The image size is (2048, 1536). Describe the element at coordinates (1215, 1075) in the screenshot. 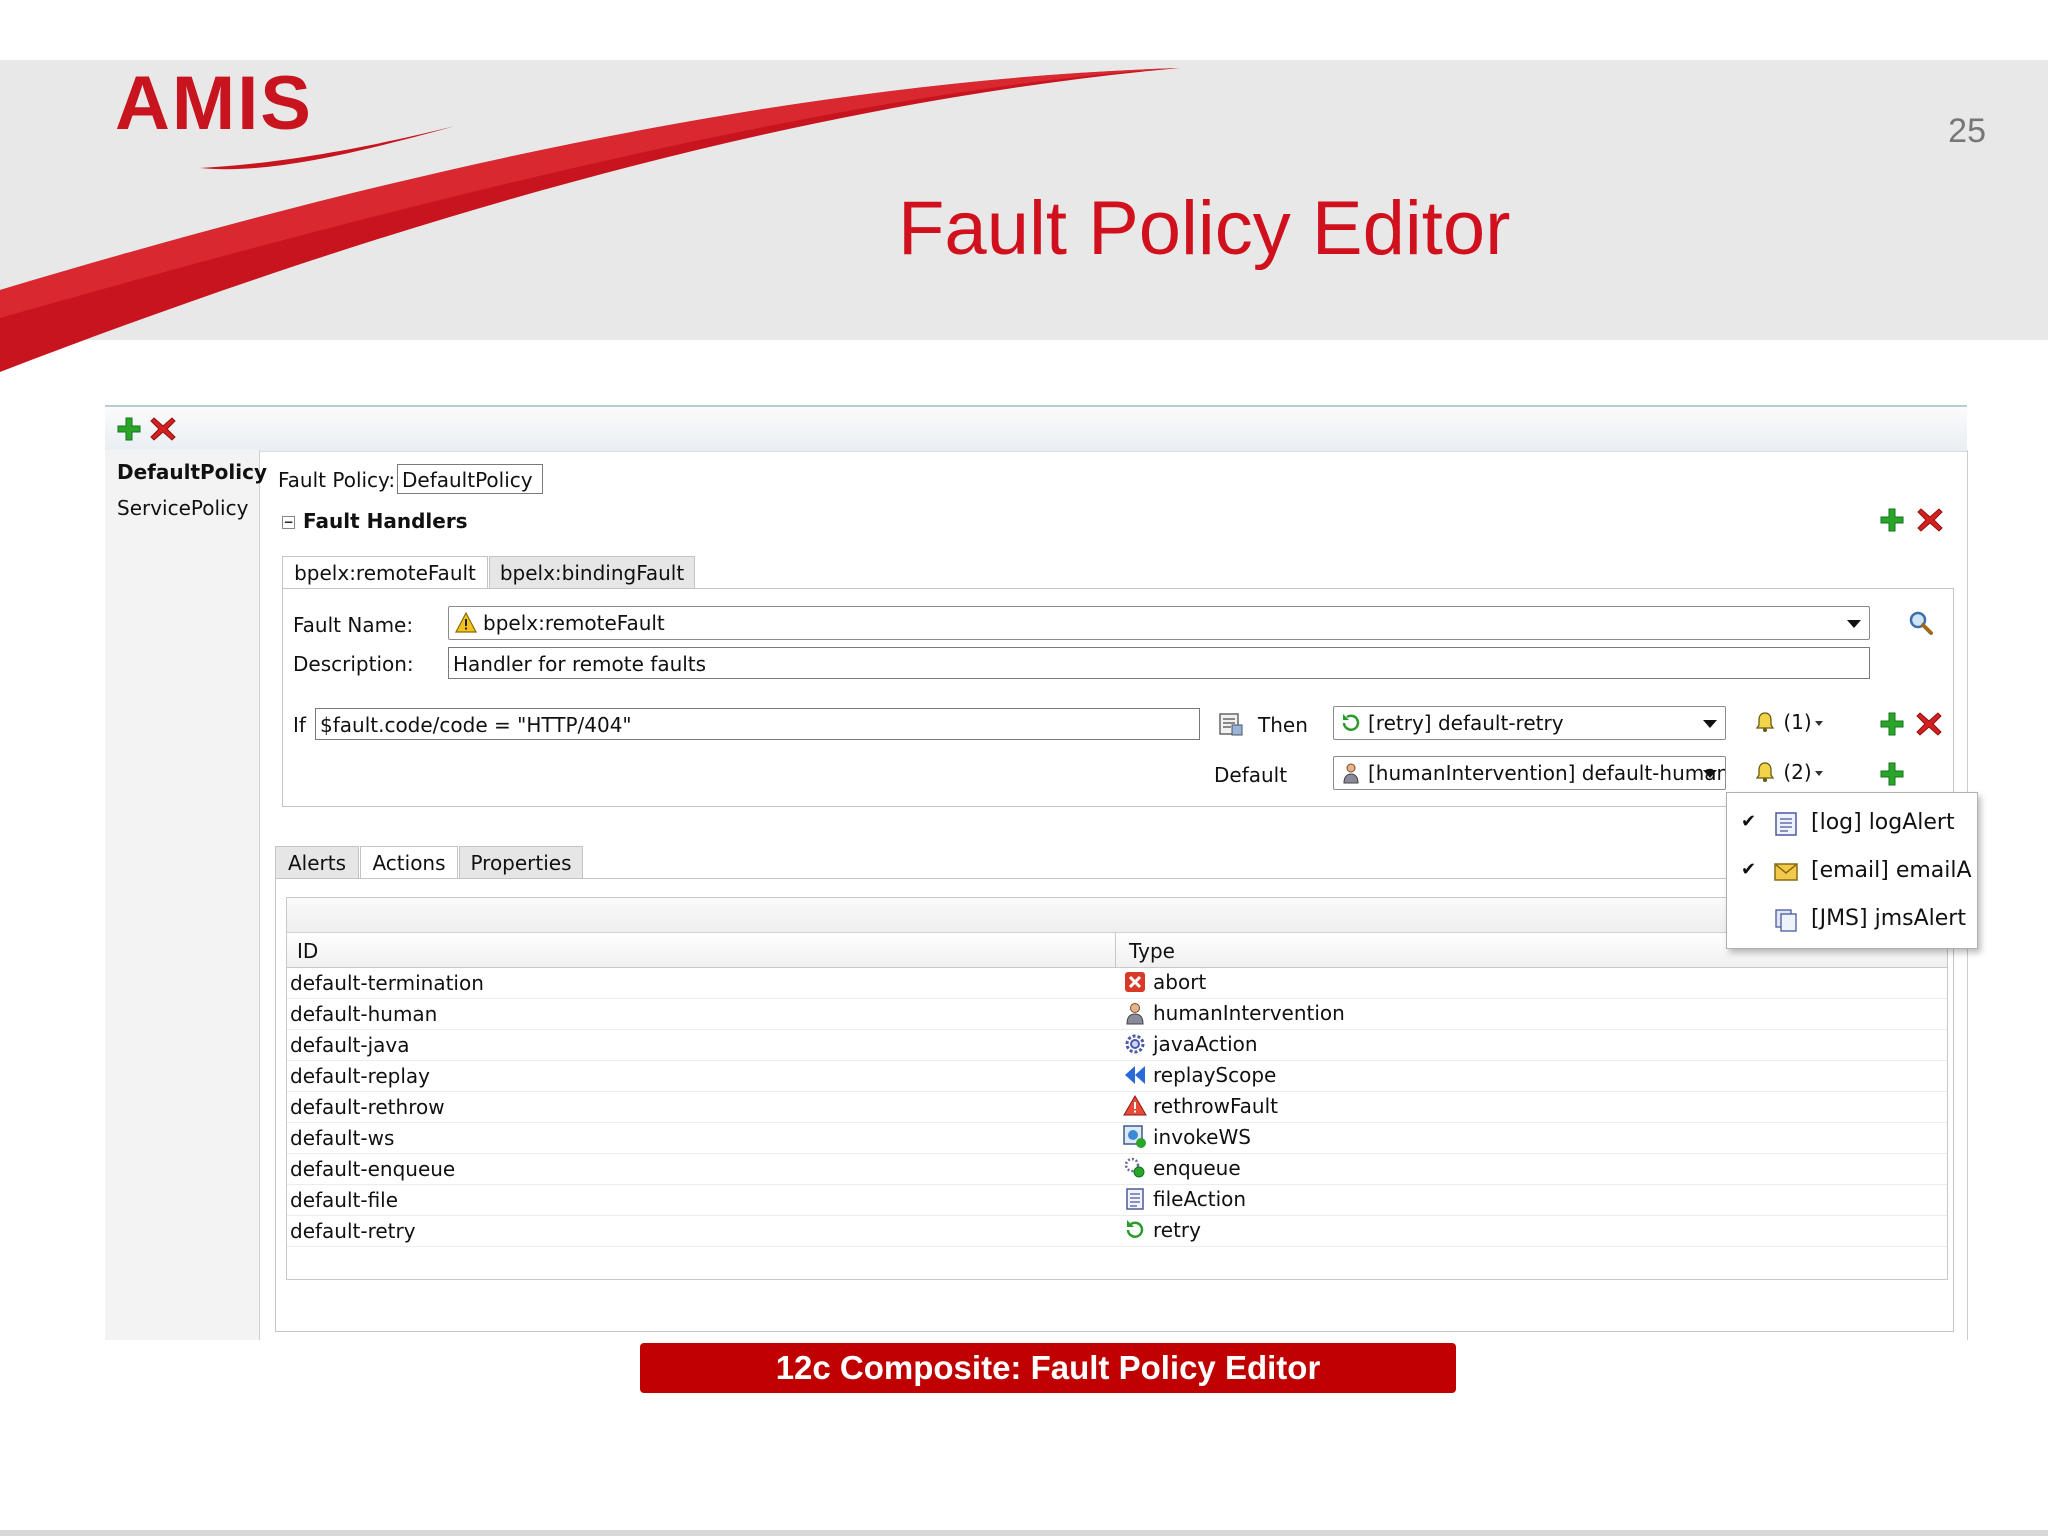

I see `action-type: replayScope` at that location.